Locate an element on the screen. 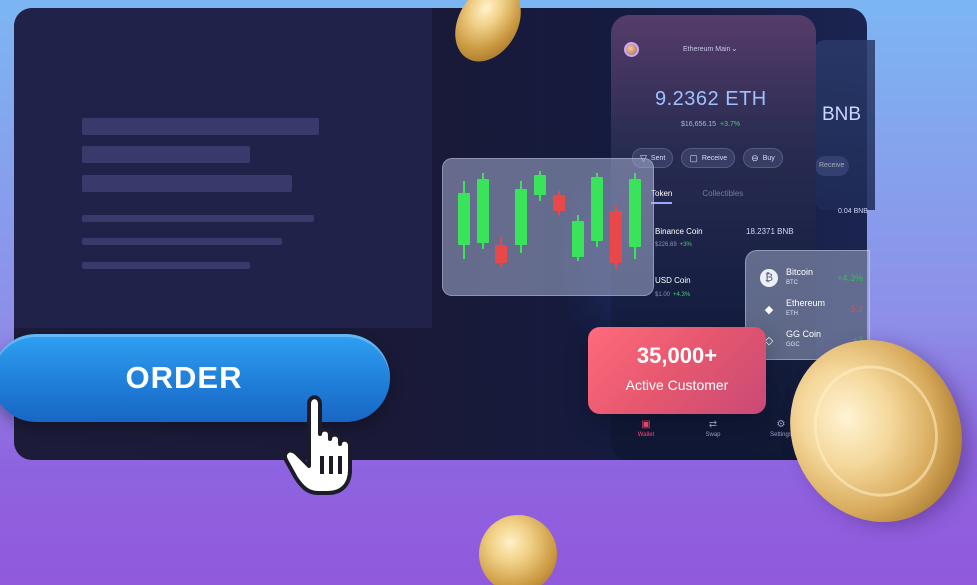 This screenshot has width=977, height=585. crypto-change: -5.2 is located at coordinates (855, 309).